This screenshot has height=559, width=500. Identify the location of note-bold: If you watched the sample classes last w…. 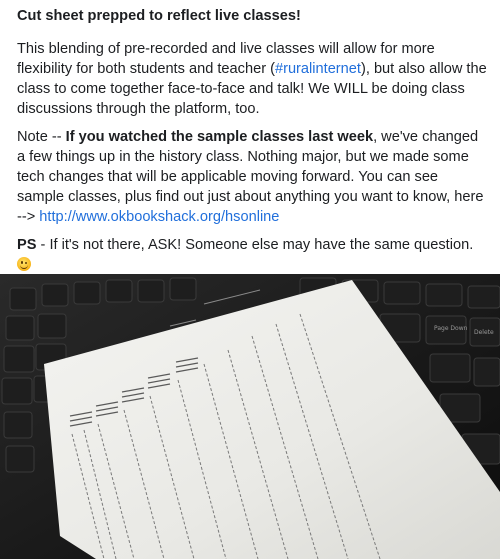
(219, 137).